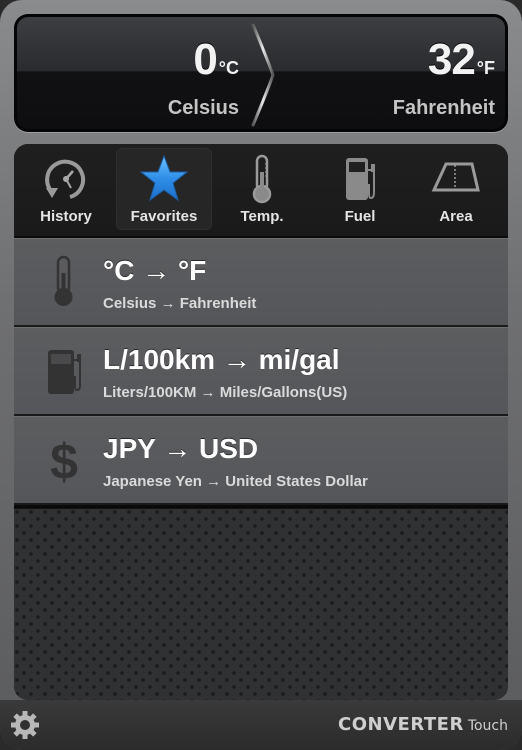 Image resolution: width=522 pixels, height=750 pixels. Describe the element at coordinates (205, 59) in the screenshot. I see `from-value: 0` at that location.